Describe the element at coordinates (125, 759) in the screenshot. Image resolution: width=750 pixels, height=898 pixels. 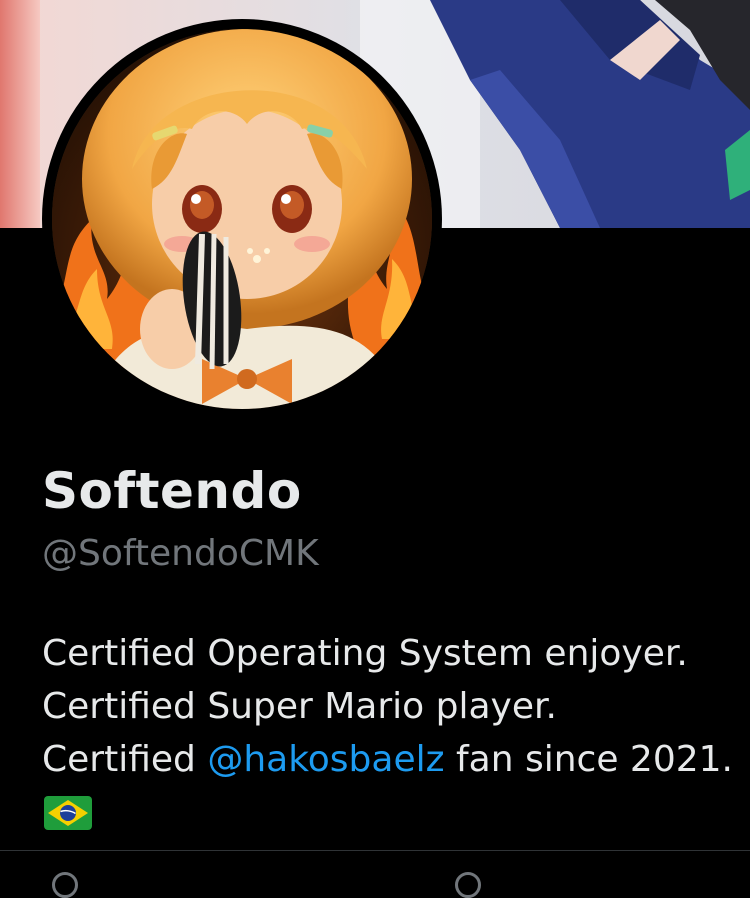
I see `bio-line-3-prefix: Certified` at that location.